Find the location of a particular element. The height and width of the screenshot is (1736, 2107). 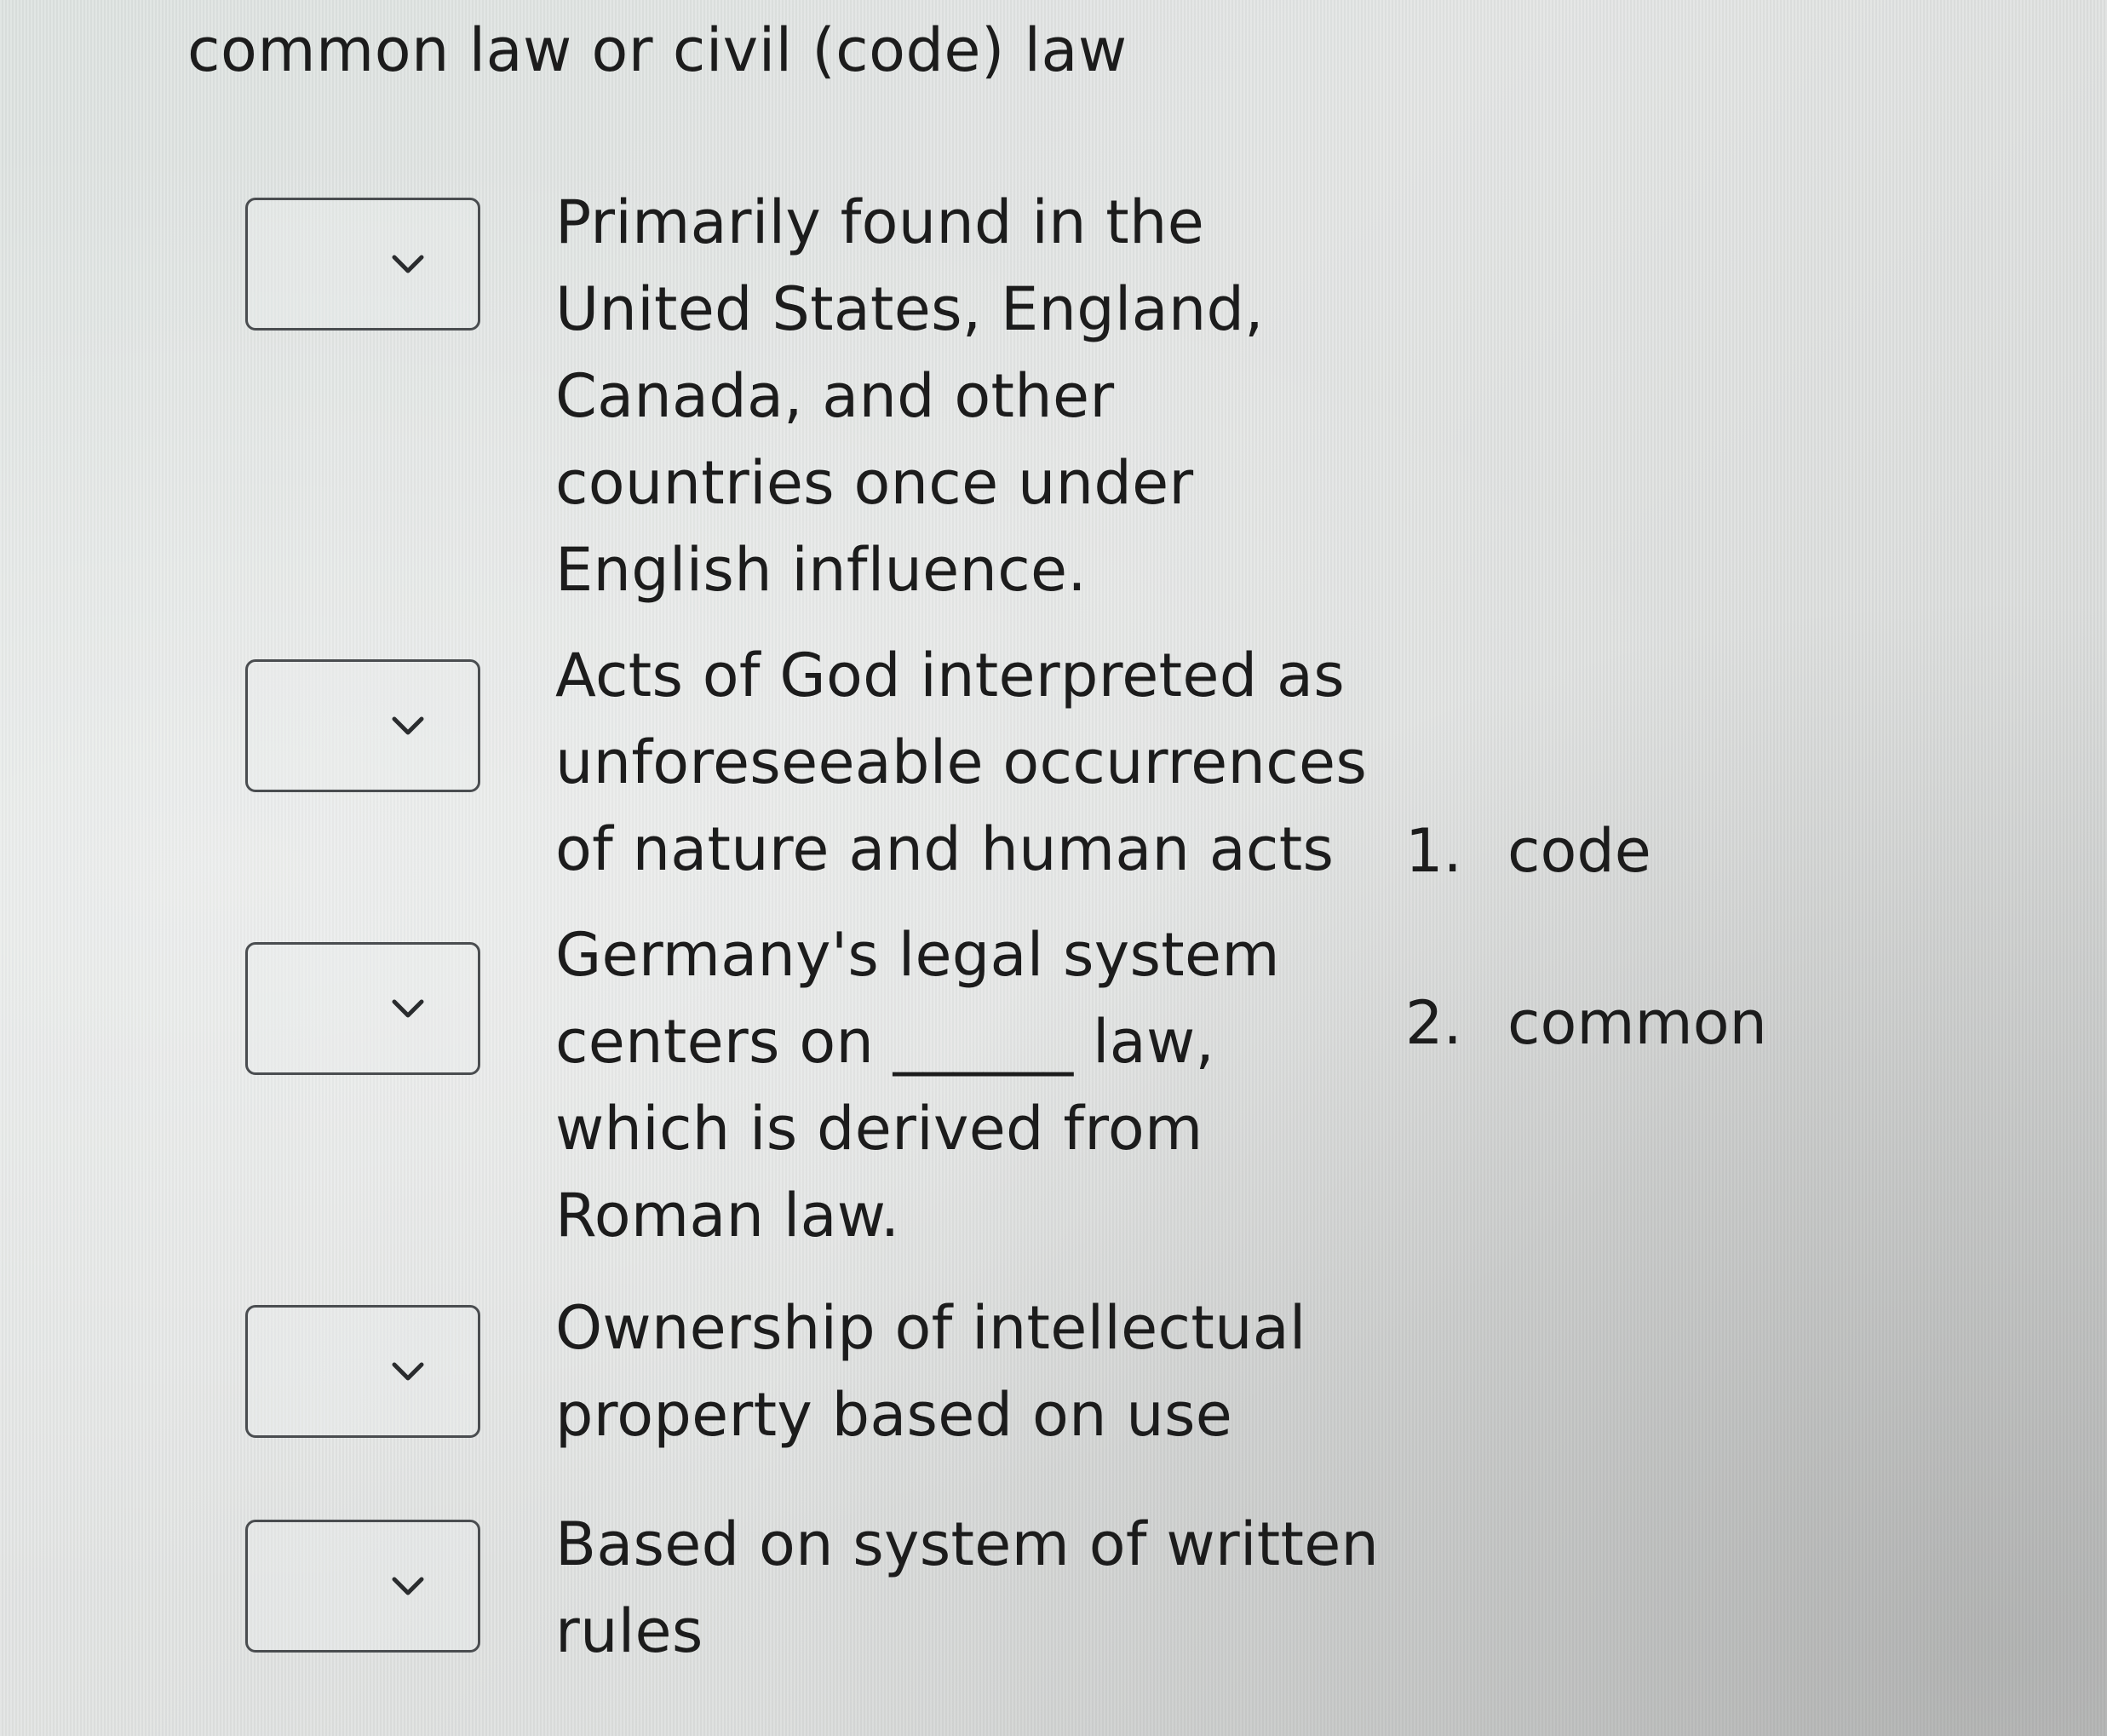

question-line: property based on use is located at coordinates (894, 1415).